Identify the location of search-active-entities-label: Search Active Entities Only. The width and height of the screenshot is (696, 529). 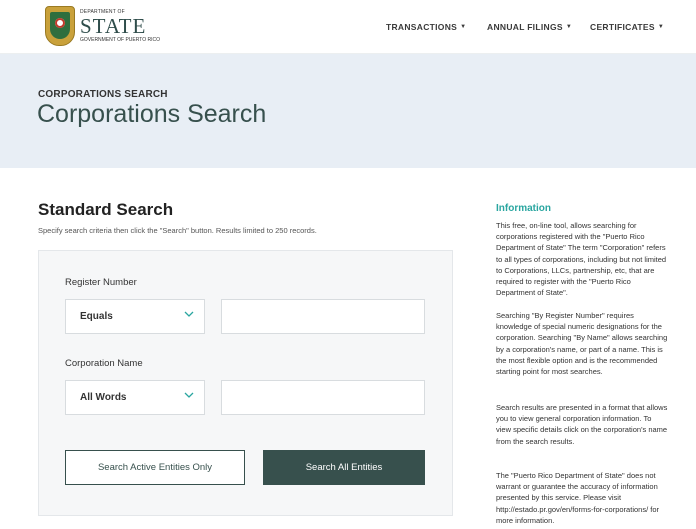
(155, 467).